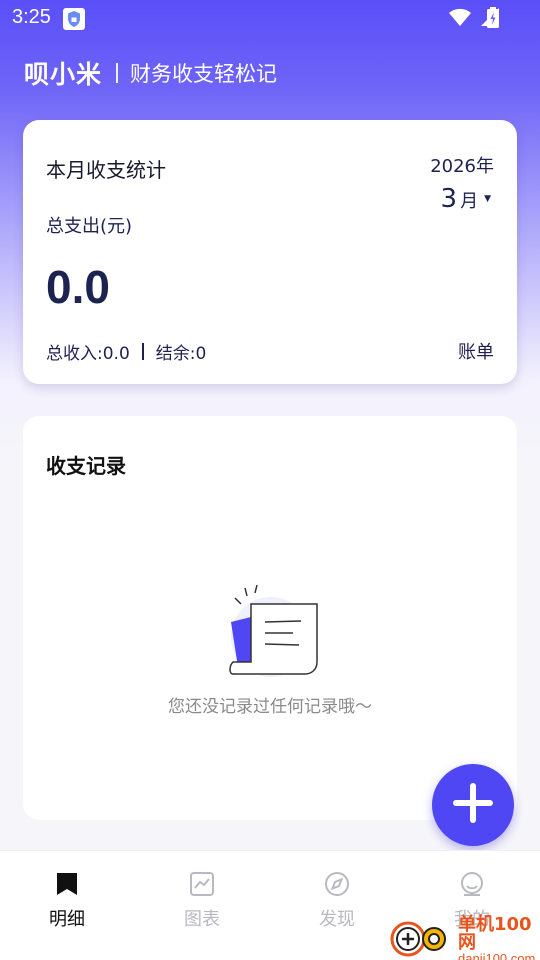 This screenshot has width=540, height=960. I want to click on profile-icon, so click(472, 884).